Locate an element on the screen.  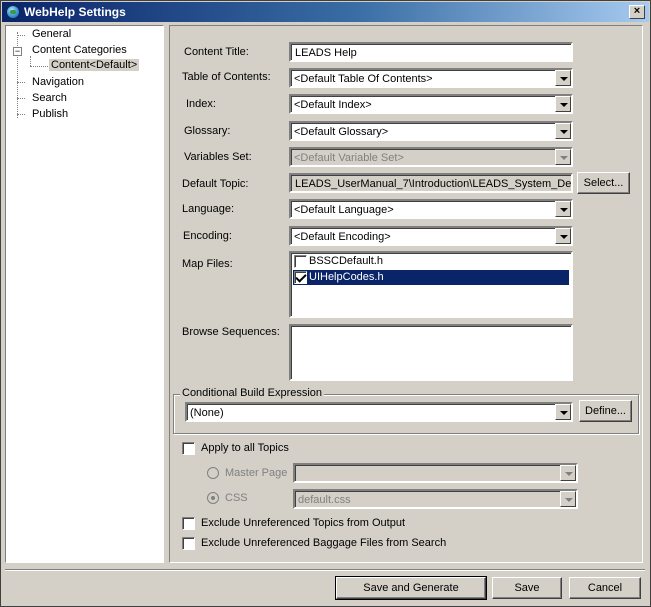
close-button: × is located at coordinates (637, 12).